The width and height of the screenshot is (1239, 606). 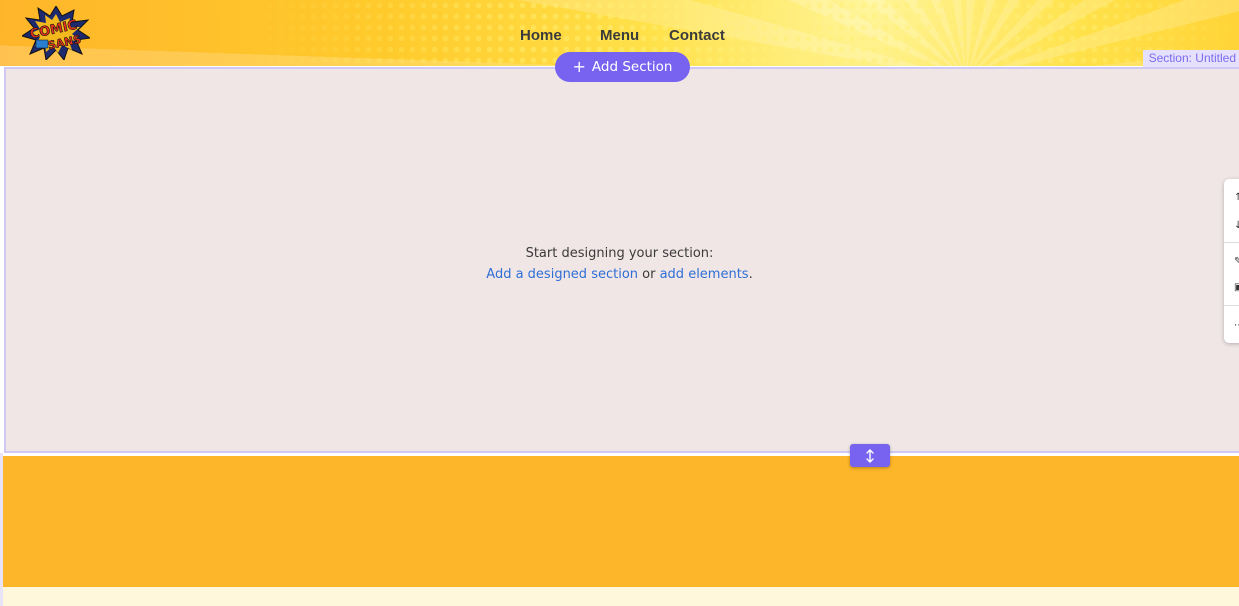 I want to click on section-resize-handle, so click(x=870, y=455).